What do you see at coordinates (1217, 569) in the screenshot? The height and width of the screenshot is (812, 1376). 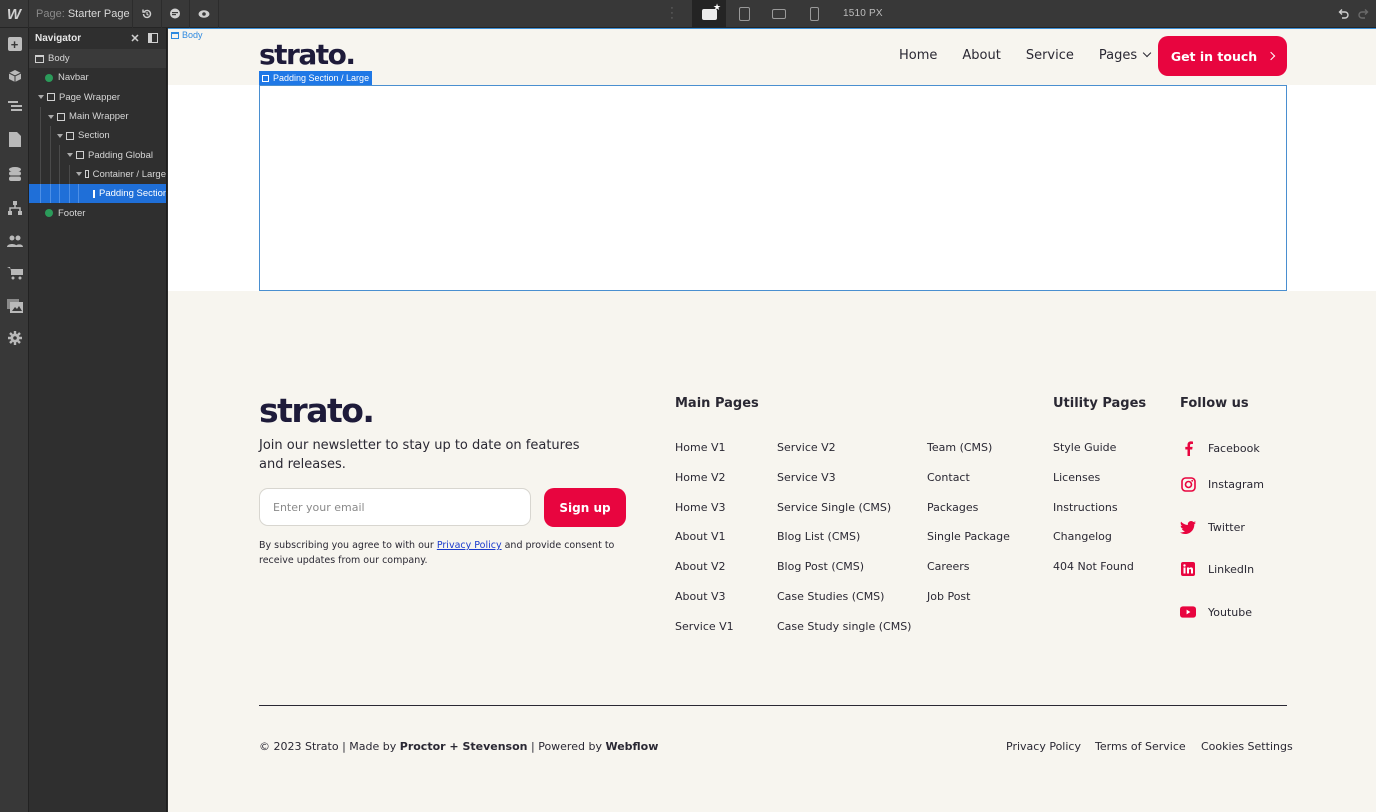 I see `social-link-linkedin: LinkedIn` at bounding box center [1217, 569].